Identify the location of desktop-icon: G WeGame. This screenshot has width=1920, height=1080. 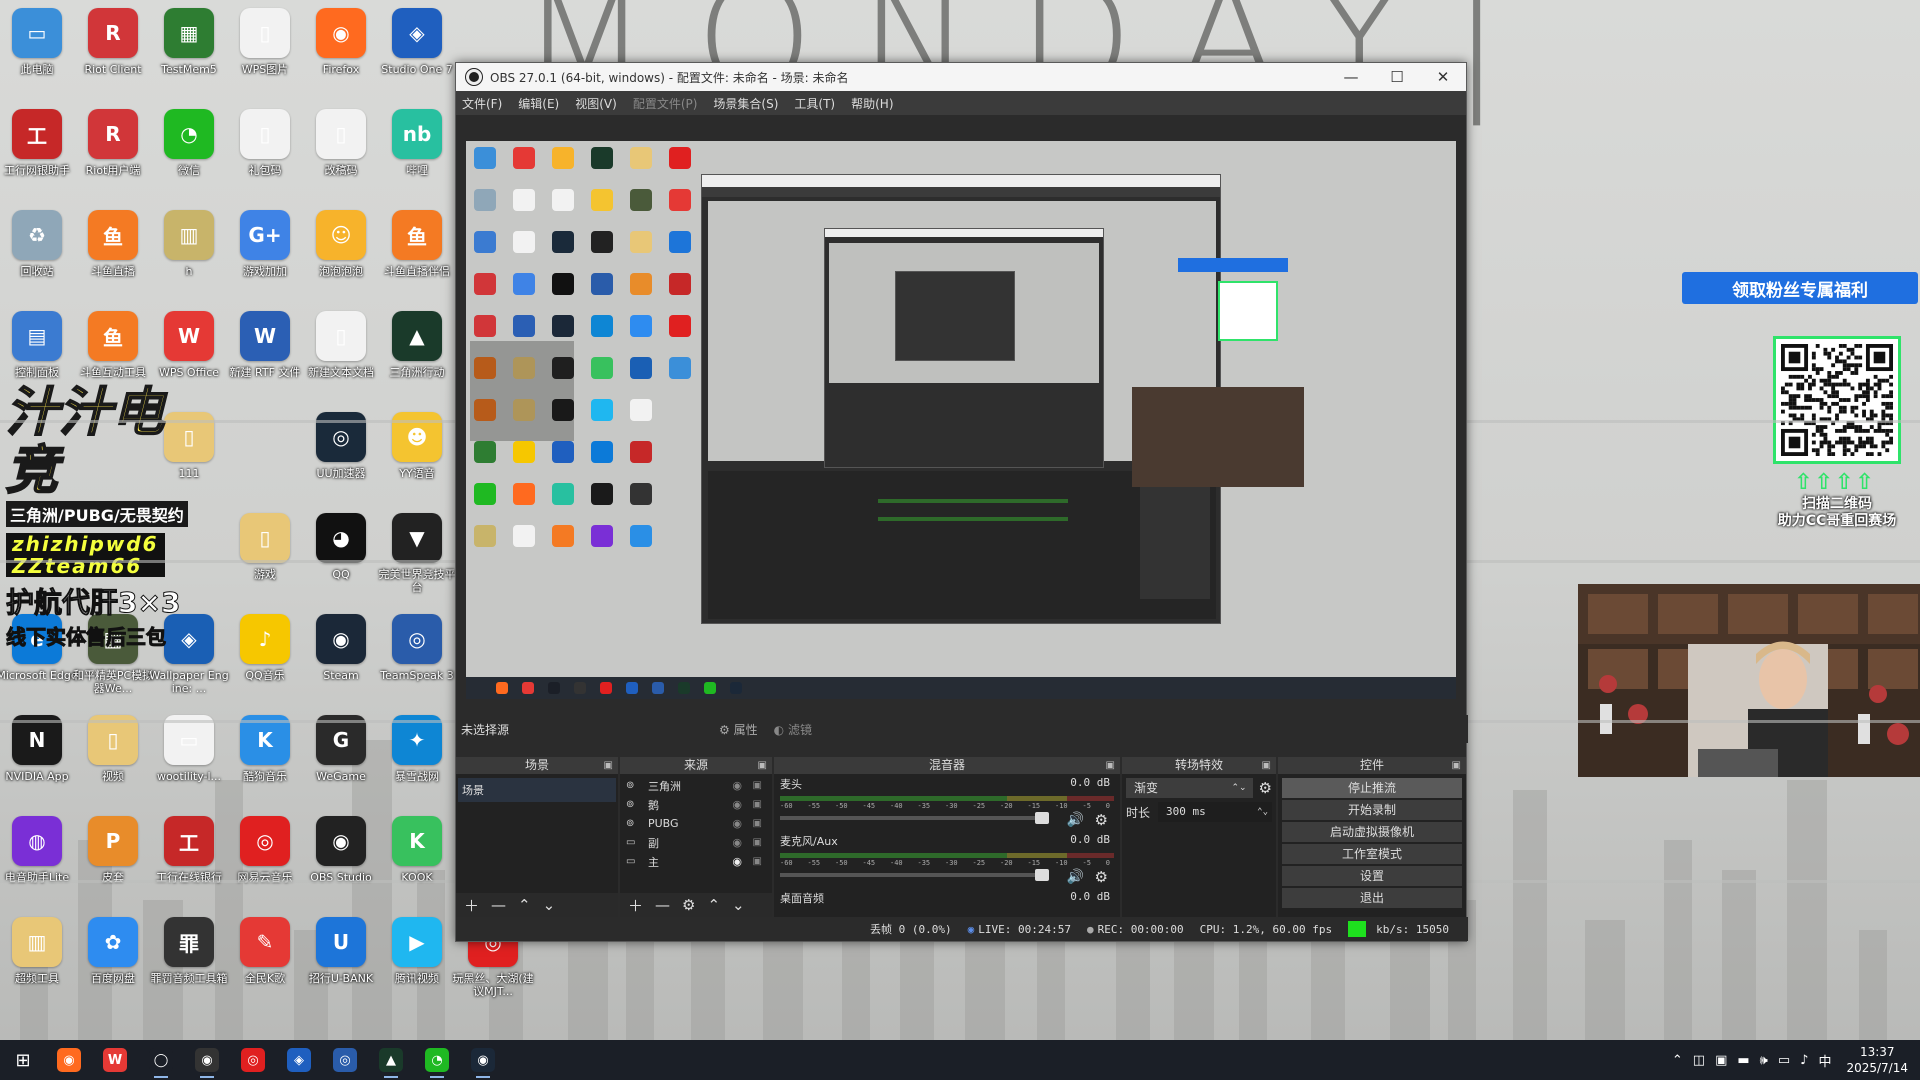
(341, 757).